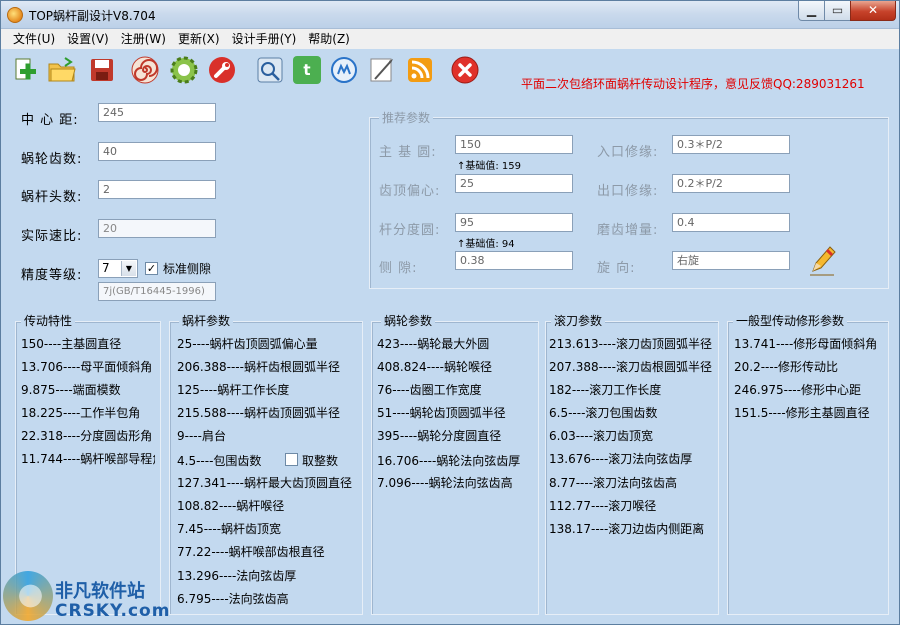 The image size is (900, 625). I want to click on rotation-input: 右旋, so click(731, 260).